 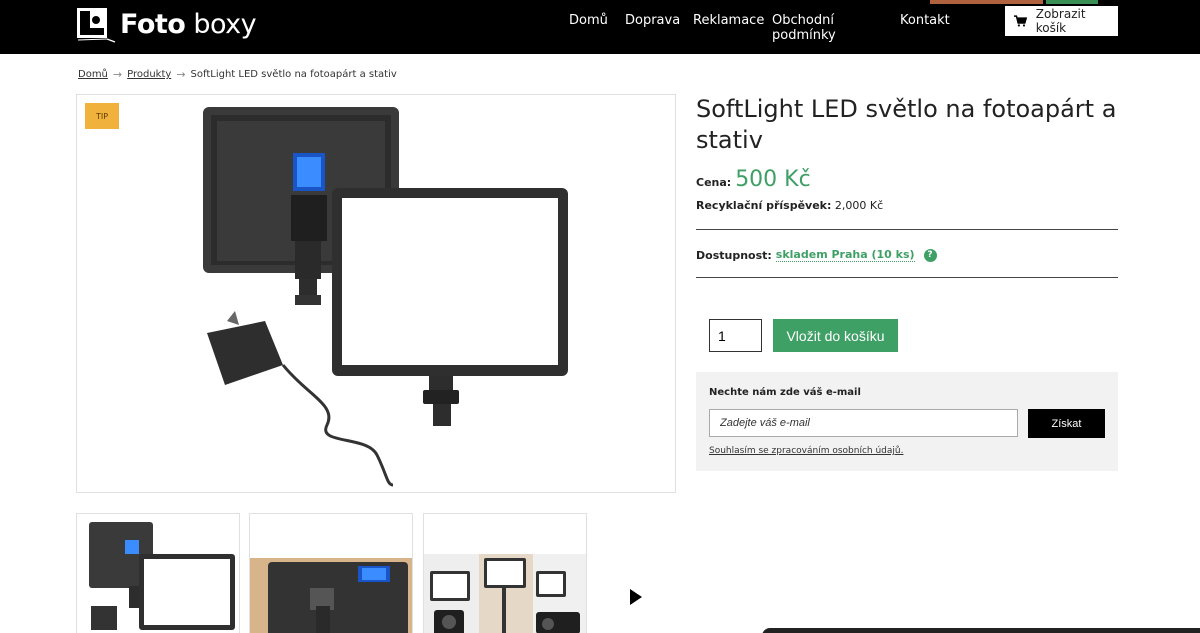 I want to click on nav-item-terms: Obchodní podmínky, so click(x=836, y=28).